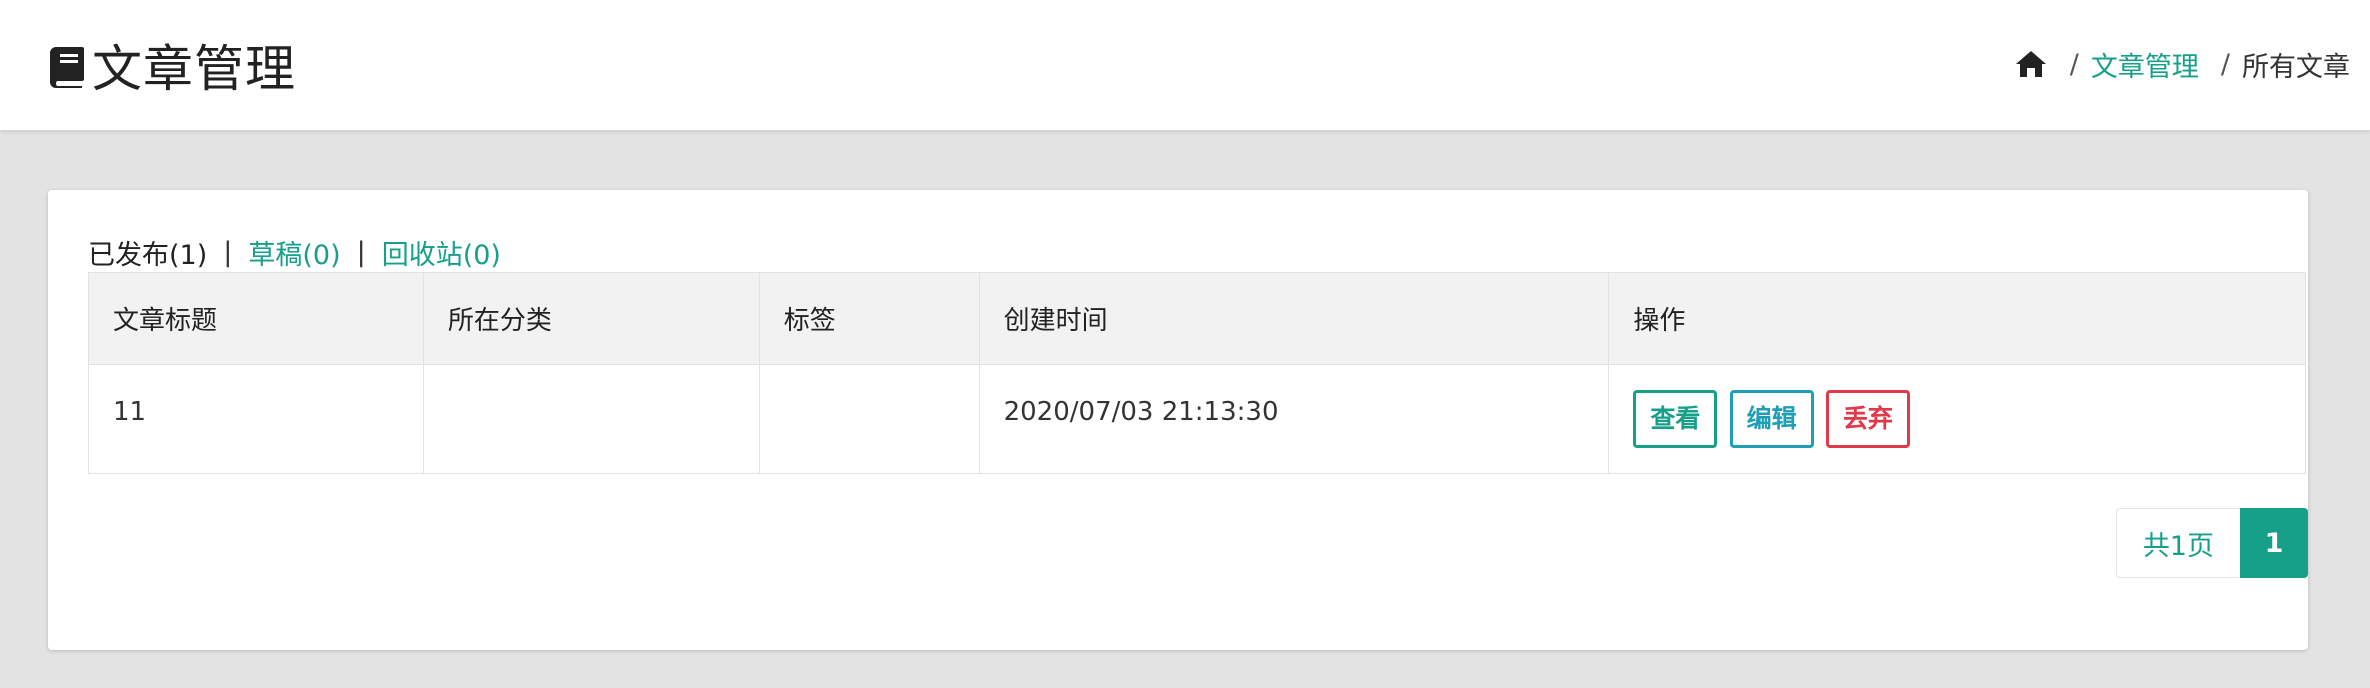  I want to click on cell-actions: 查看 编辑 丢弃, so click(1957, 419).